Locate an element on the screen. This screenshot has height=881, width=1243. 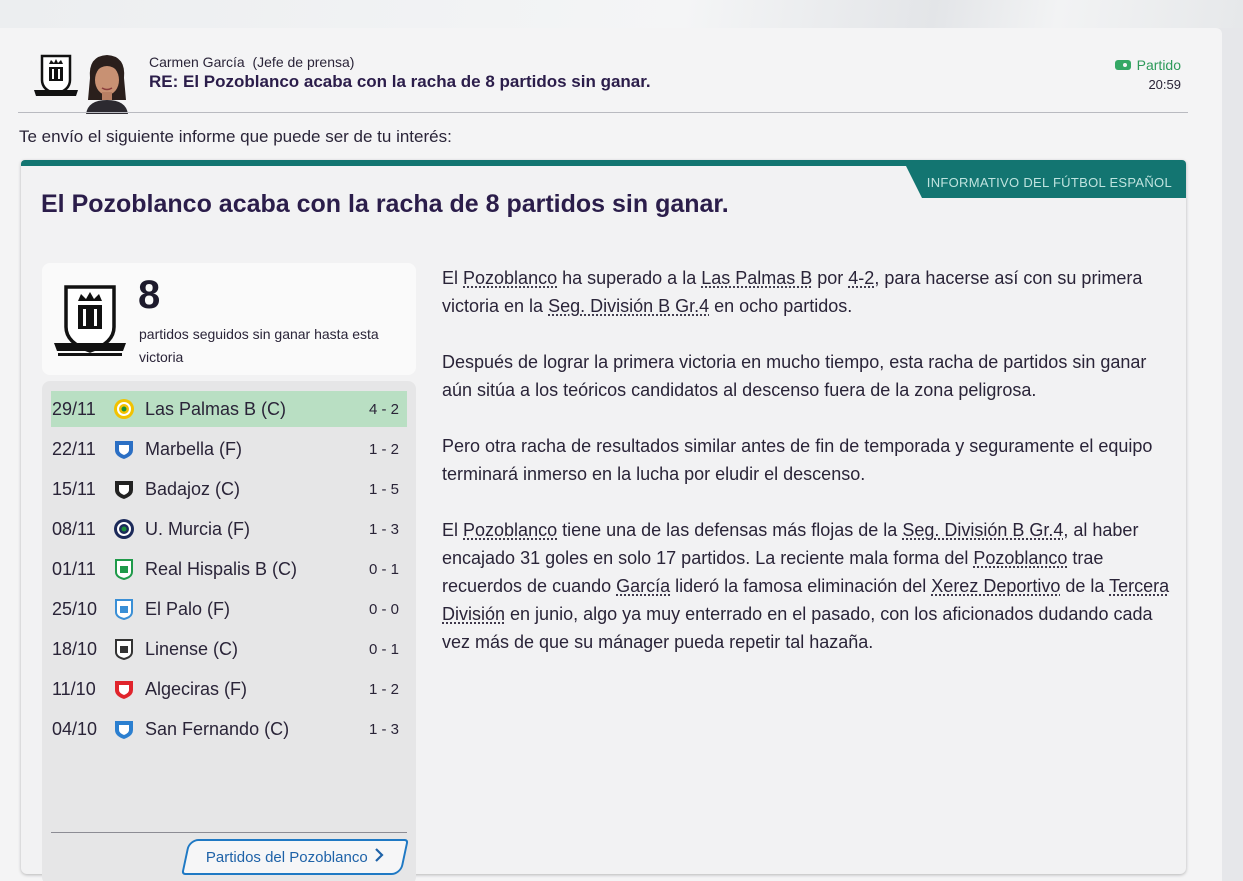
result-row: 29/11 Las Palmas B (C) 4 - 2 is located at coordinates (229, 409).